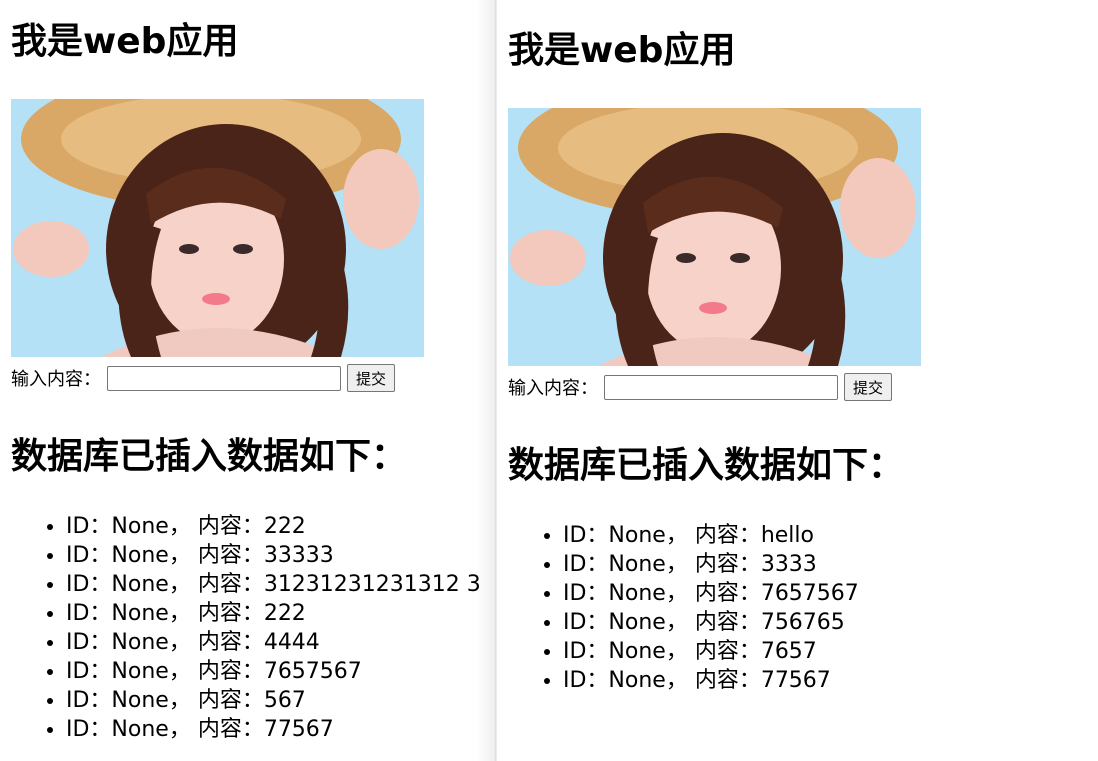  I want to click on list-item: ID：None， 内容：567, so click(273, 700).